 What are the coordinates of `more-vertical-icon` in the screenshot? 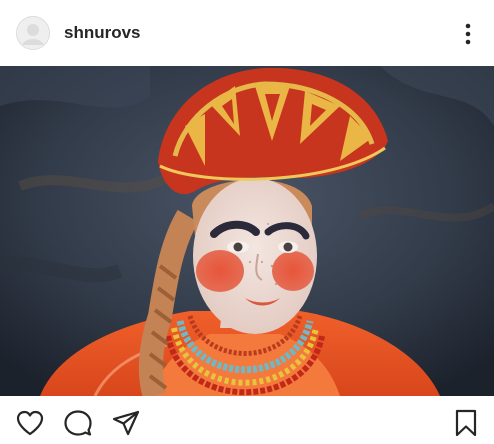 It's located at (468, 34).